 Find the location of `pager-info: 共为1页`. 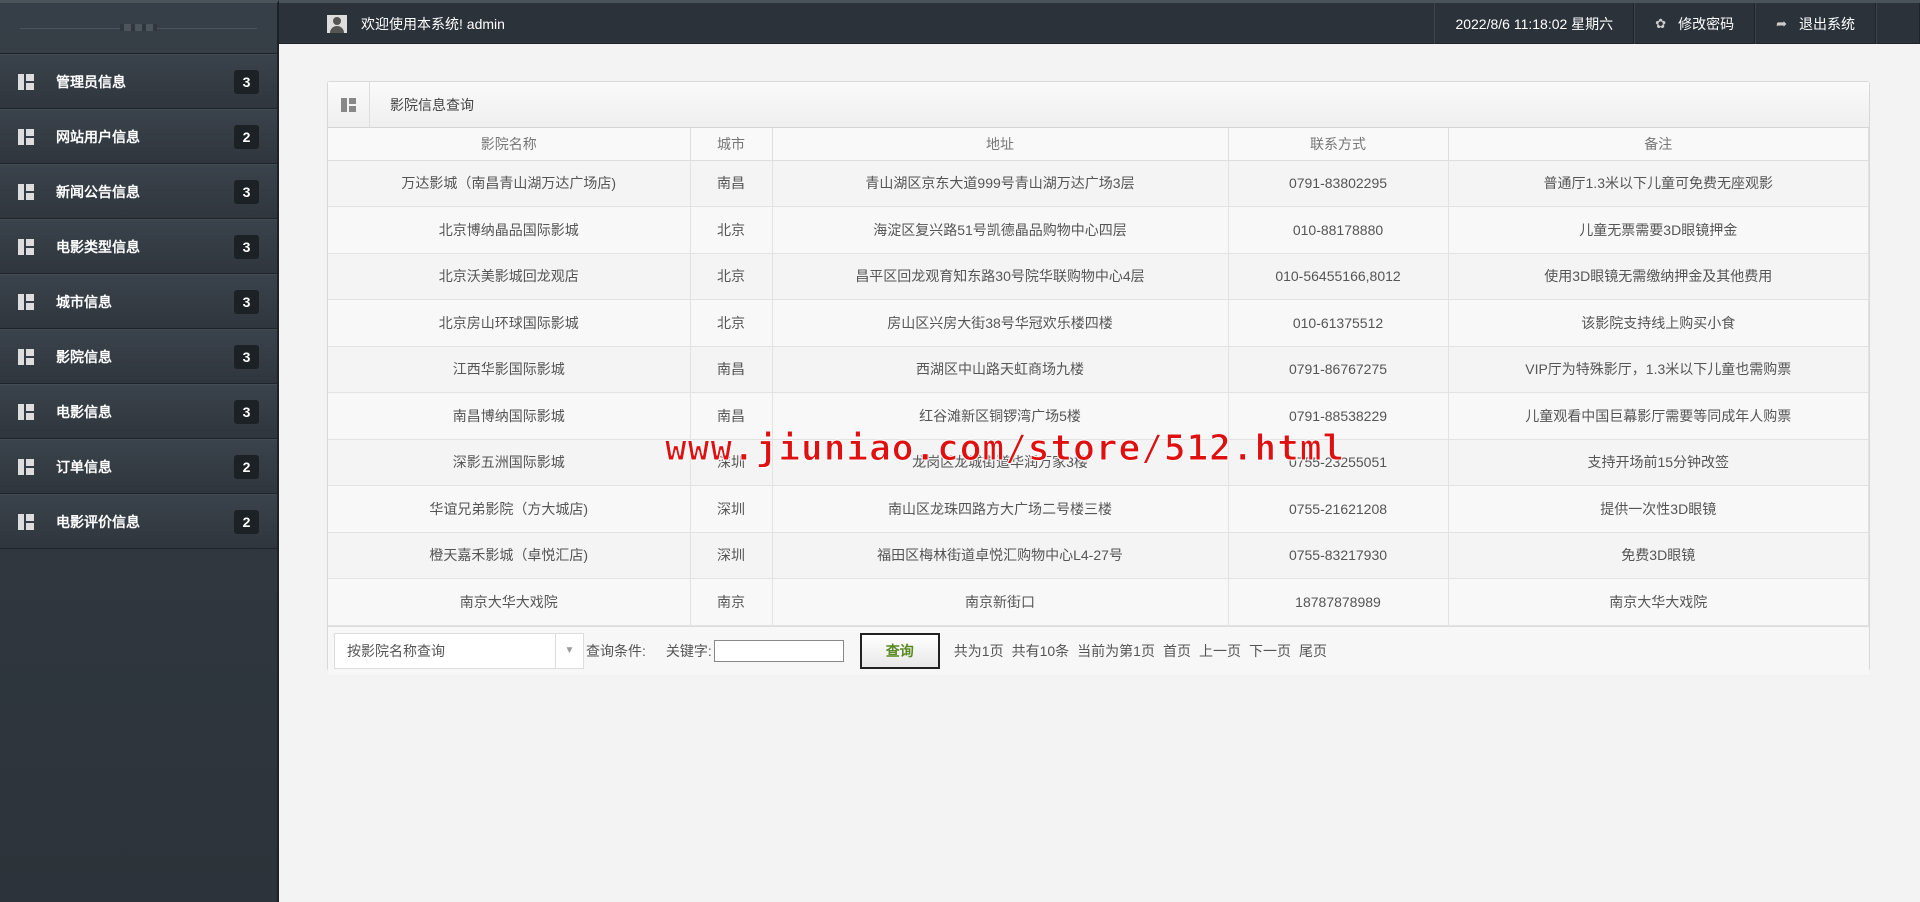

pager-info: 共为1页 is located at coordinates (978, 650).